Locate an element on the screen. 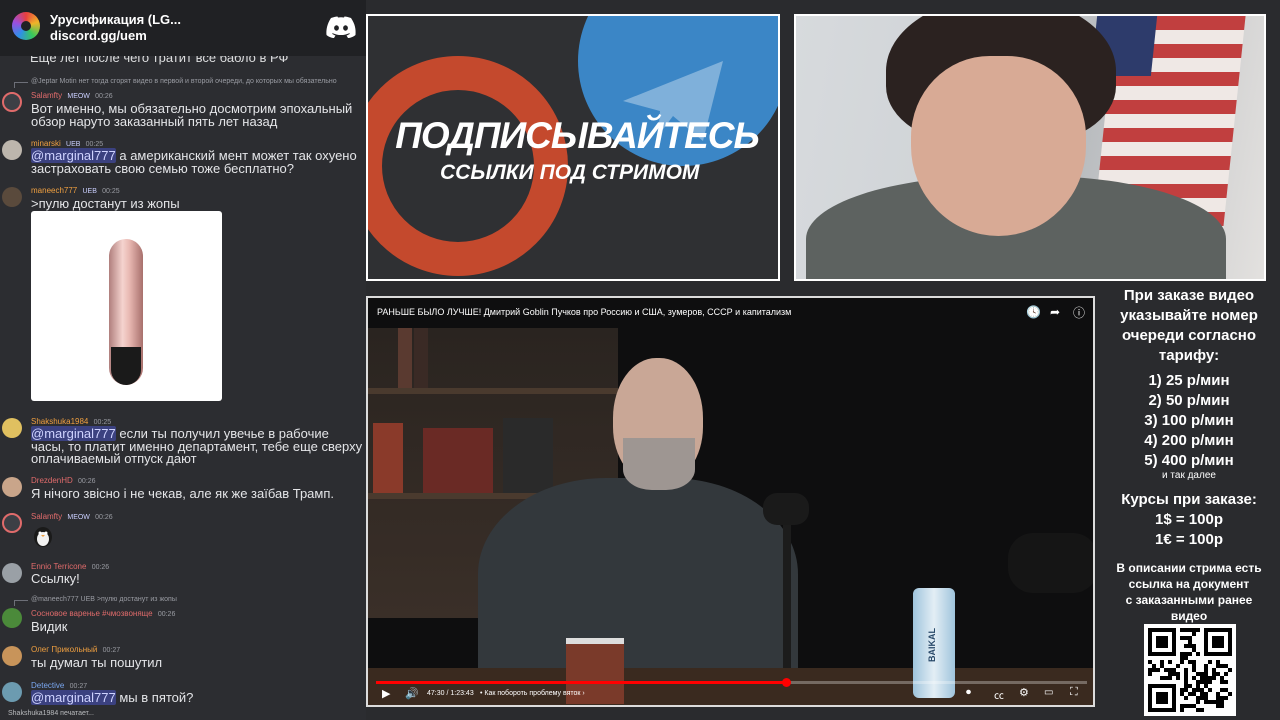  price-tier: 5) 400 р/мин is located at coordinates (1189, 460).